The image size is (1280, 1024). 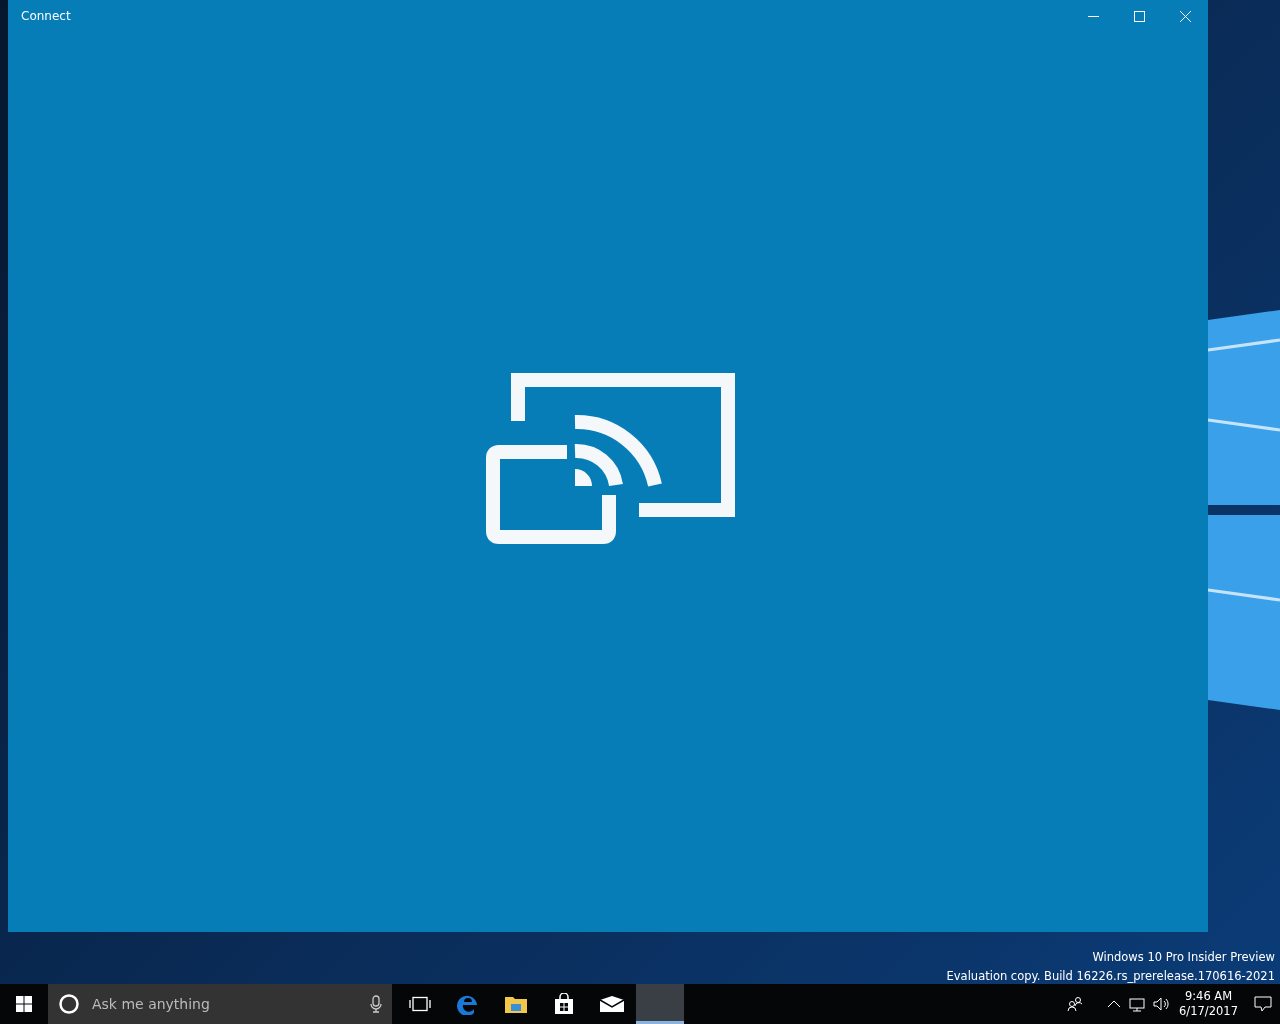 What do you see at coordinates (1185, 16) in the screenshot?
I see `close-icon` at bounding box center [1185, 16].